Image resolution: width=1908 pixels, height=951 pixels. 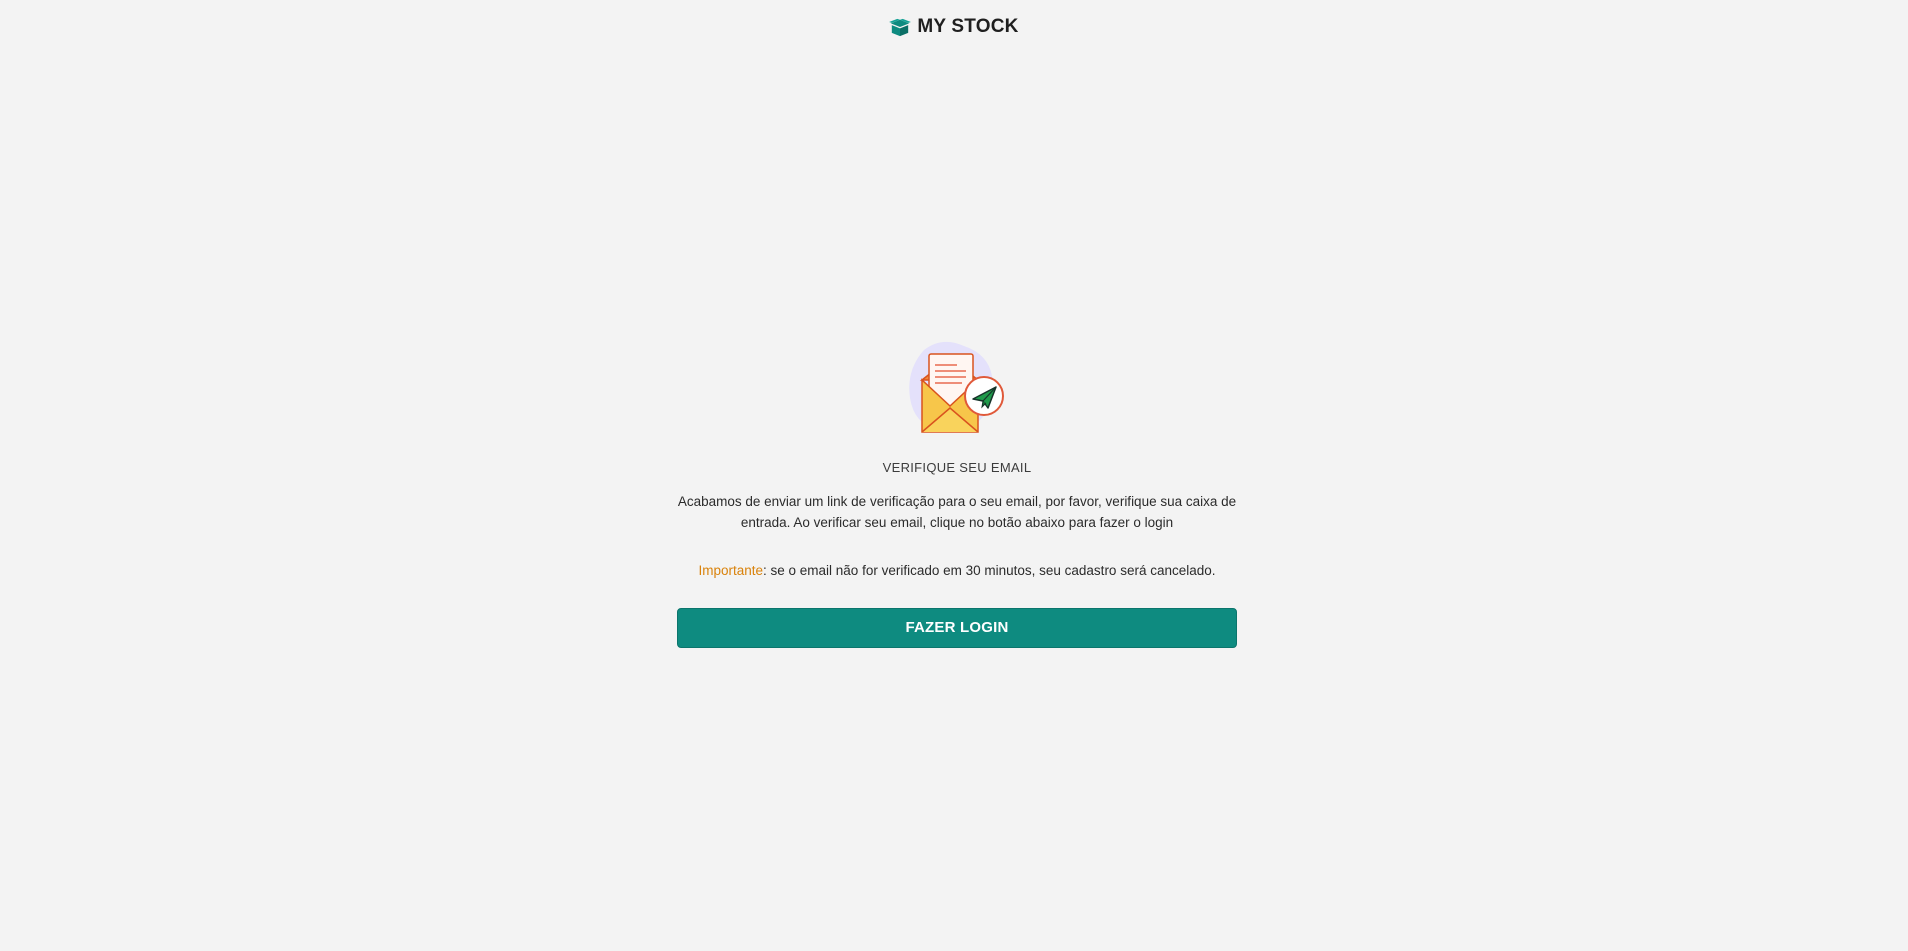 What do you see at coordinates (957, 467) in the screenshot?
I see `page-title: VERIFIQUE SEU EMAIL` at bounding box center [957, 467].